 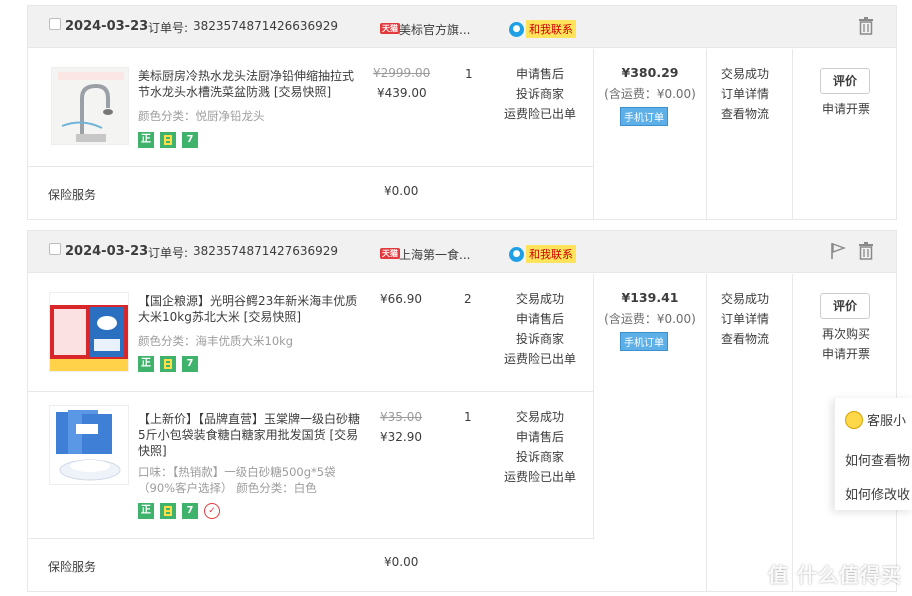 What do you see at coordinates (90, 106) in the screenshot?
I see `product-image-faucet` at bounding box center [90, 106].